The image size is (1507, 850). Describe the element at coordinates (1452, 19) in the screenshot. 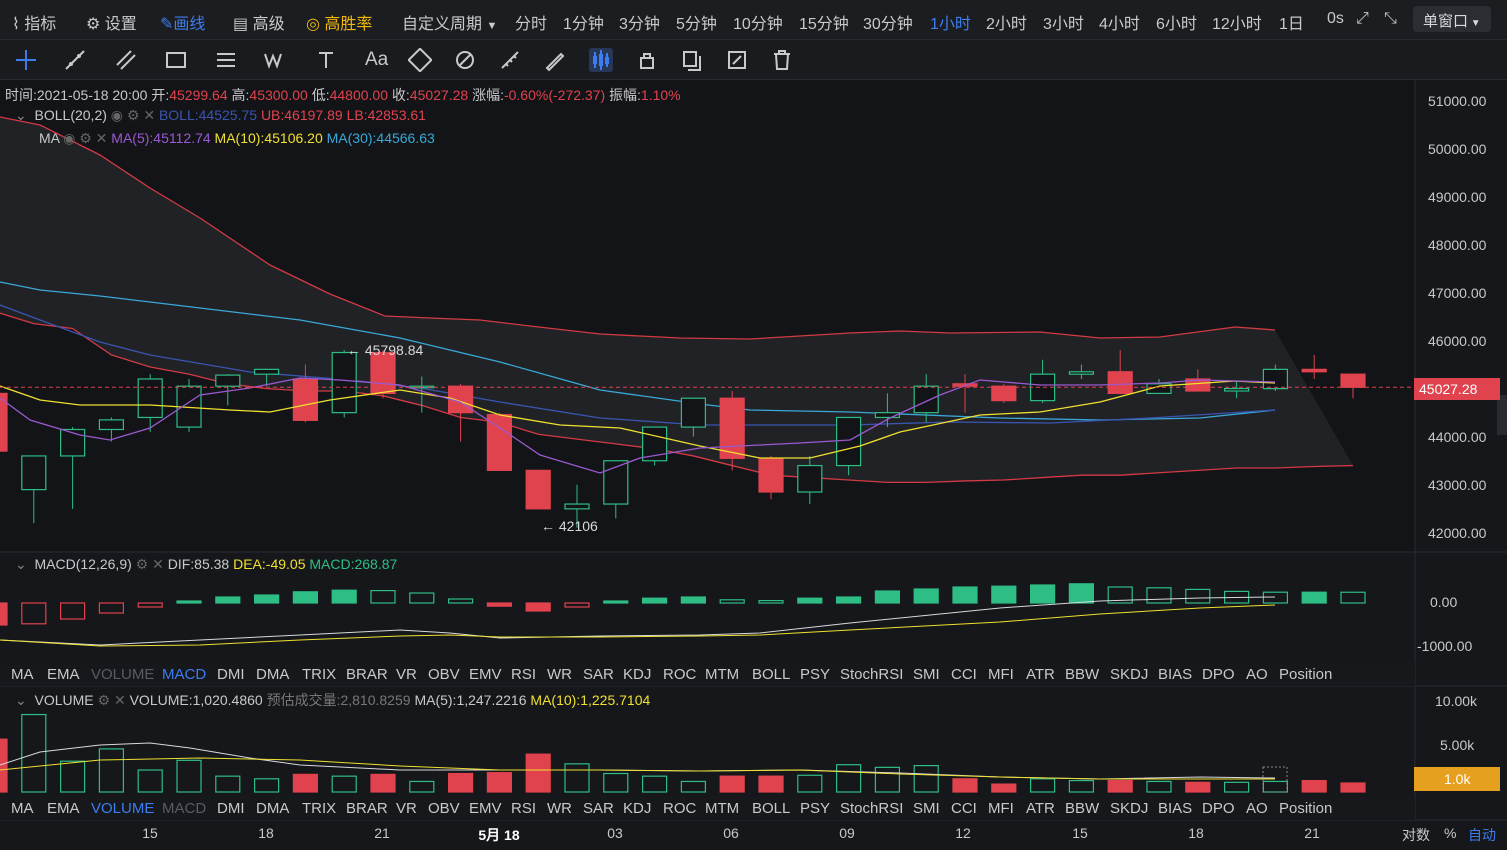

I see `window-mode-dropdown: 单窗口 ▼` at that location.